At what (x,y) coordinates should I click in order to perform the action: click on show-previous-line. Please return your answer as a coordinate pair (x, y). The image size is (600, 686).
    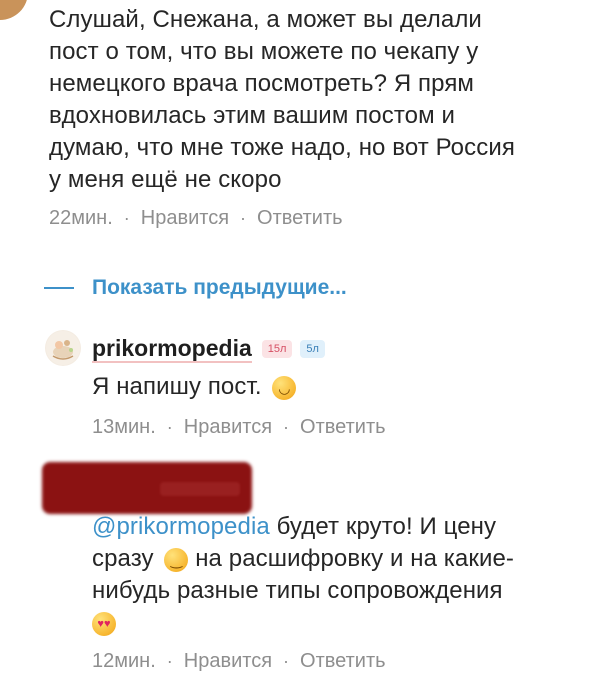
    Looking at the image, I should click on (59, 288).